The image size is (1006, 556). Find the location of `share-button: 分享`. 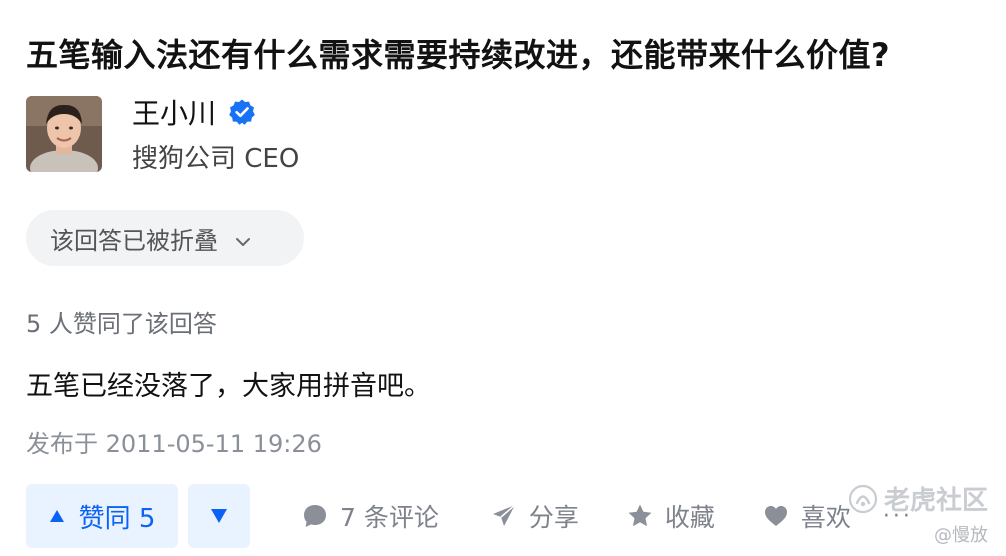

share-button: 分享 is located at coordinates (535, 516).